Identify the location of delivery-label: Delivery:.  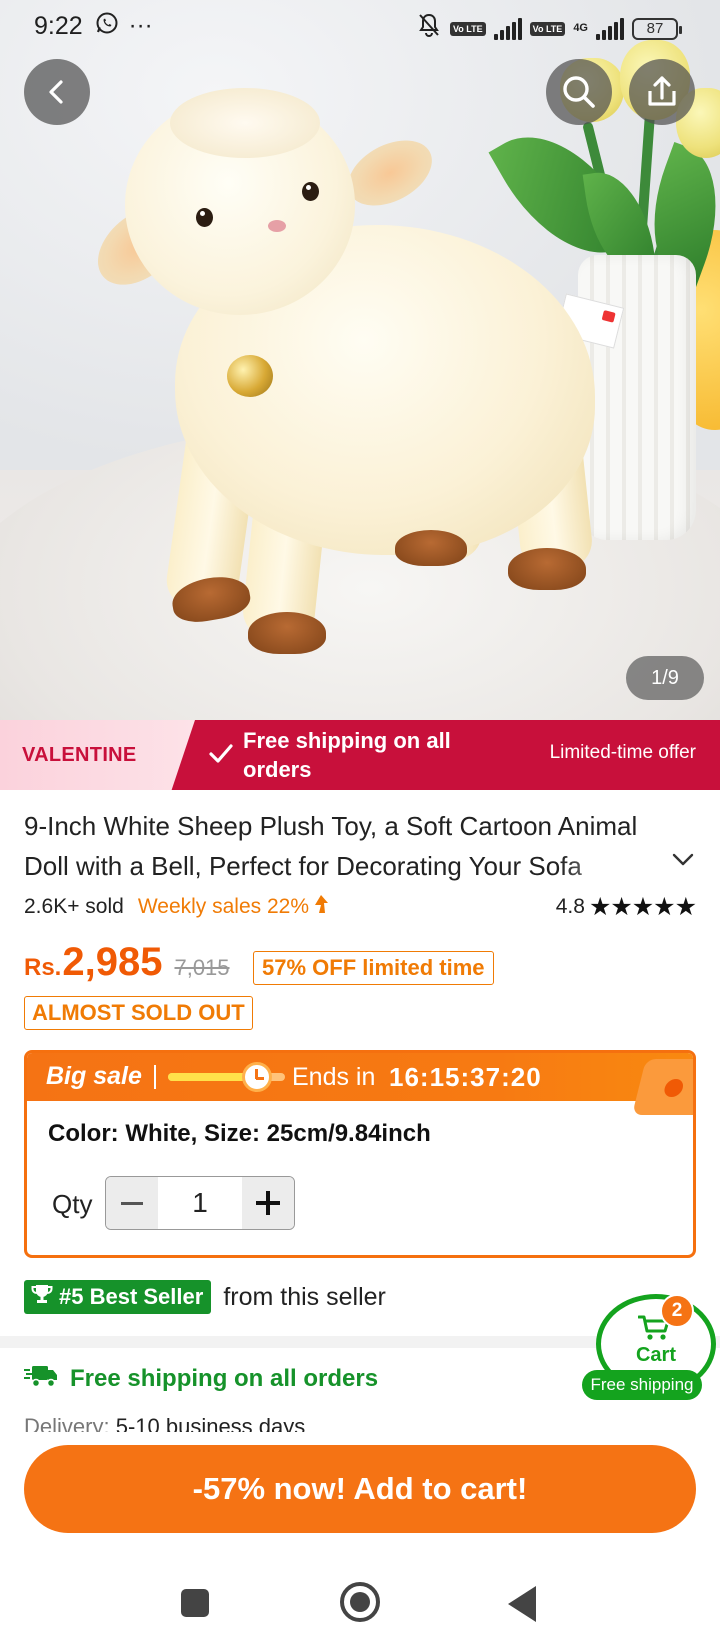
(67, 1423).